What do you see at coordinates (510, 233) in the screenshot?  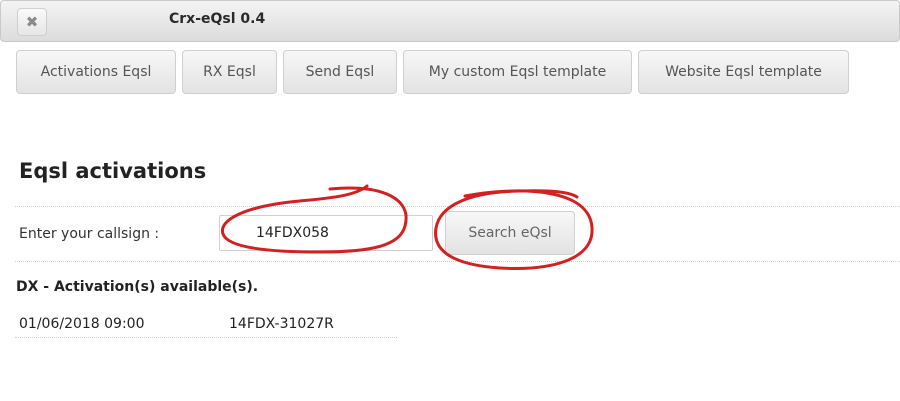 I see `search-eqsl-button: Search eQsl` at bounding box center [510, 233].